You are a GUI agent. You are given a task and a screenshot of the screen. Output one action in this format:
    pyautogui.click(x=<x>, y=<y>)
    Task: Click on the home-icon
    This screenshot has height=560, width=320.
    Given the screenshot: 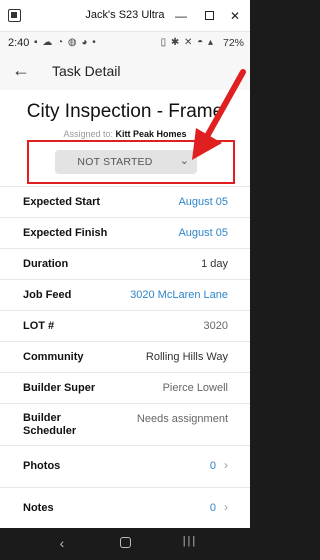 What is the action you would take?
    pyautogui.click(x=125, y=542)
    